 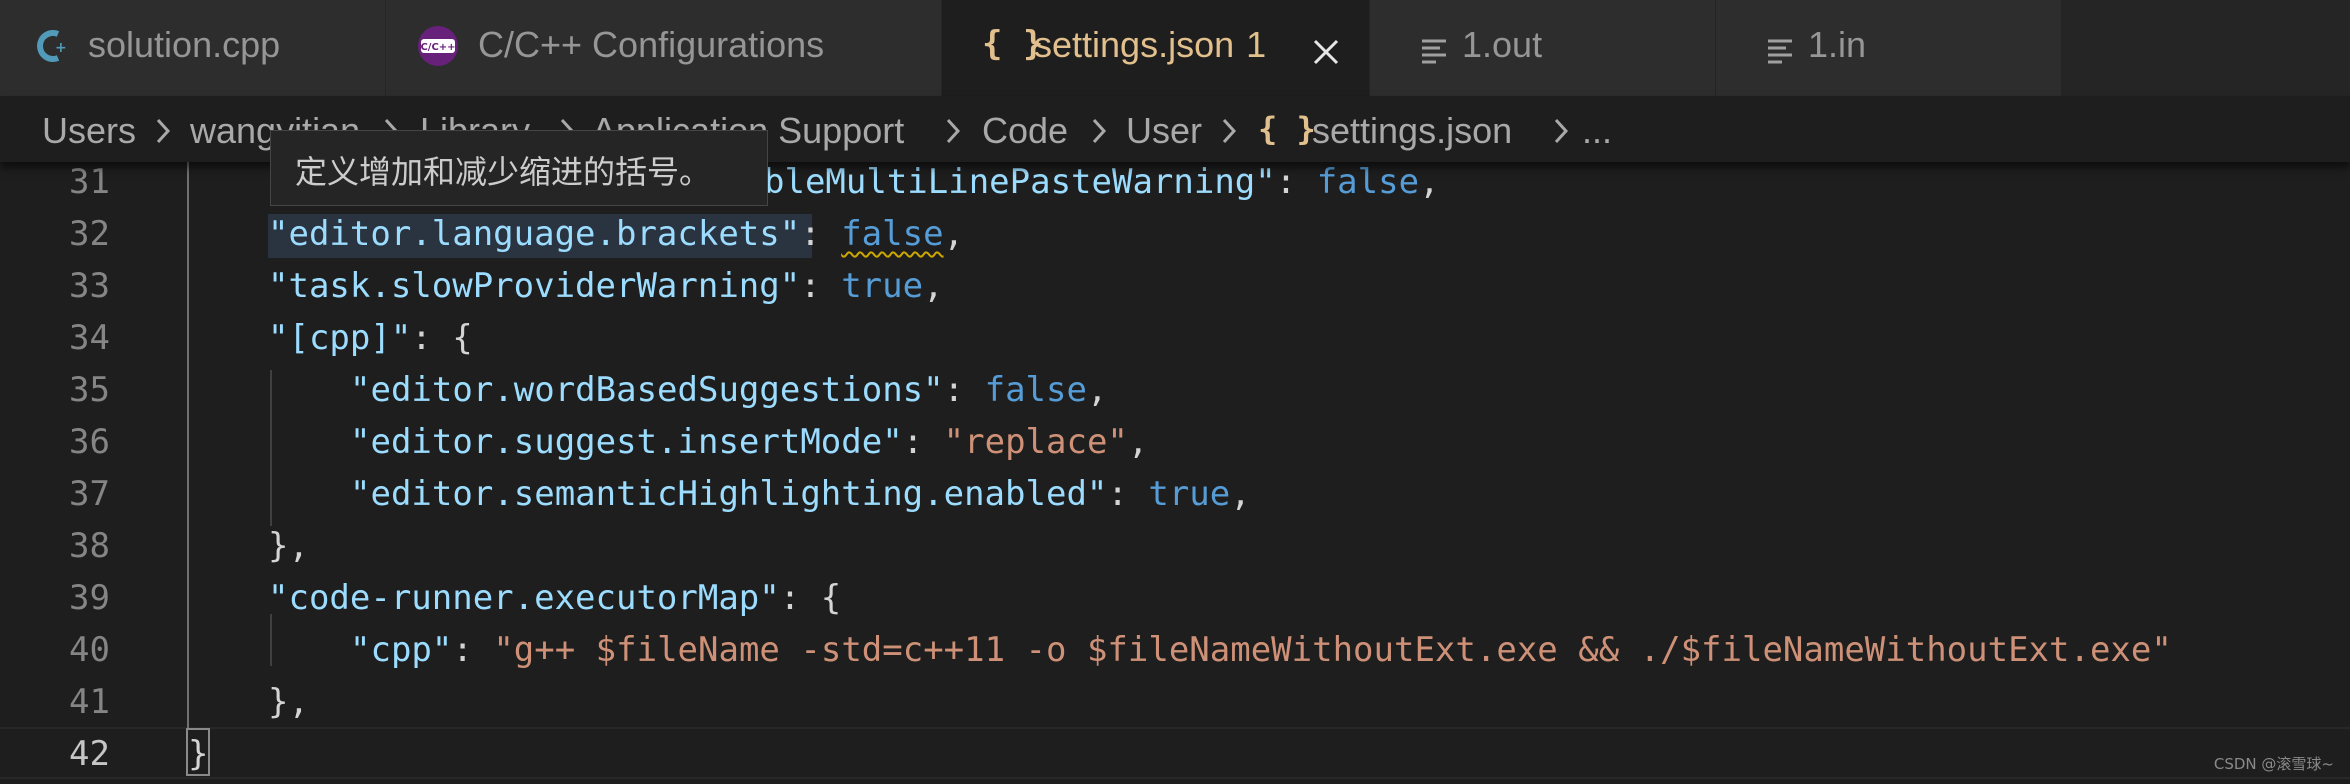 I want to click on code-line: "task.slowProviderWarning": true,, so click(x=606, y=286).